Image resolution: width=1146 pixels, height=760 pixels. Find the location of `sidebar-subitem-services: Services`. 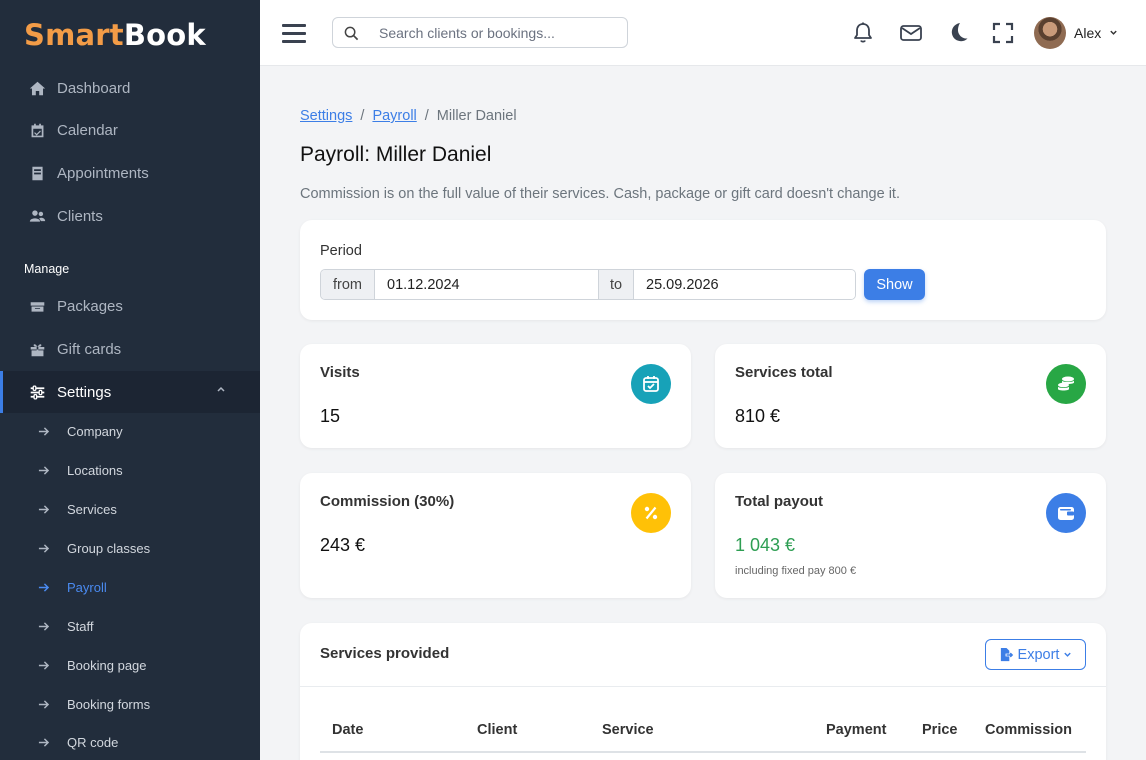

sidebar-subitem-services: Services is located at coordinates (130, 509).